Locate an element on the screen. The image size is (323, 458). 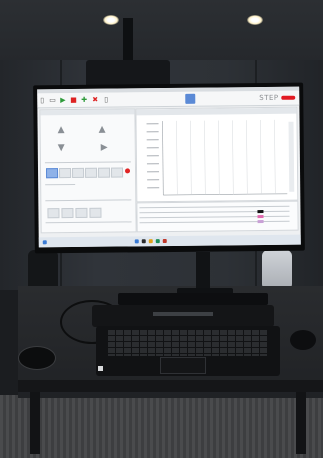
speaker is located at coordinates (277, 270).